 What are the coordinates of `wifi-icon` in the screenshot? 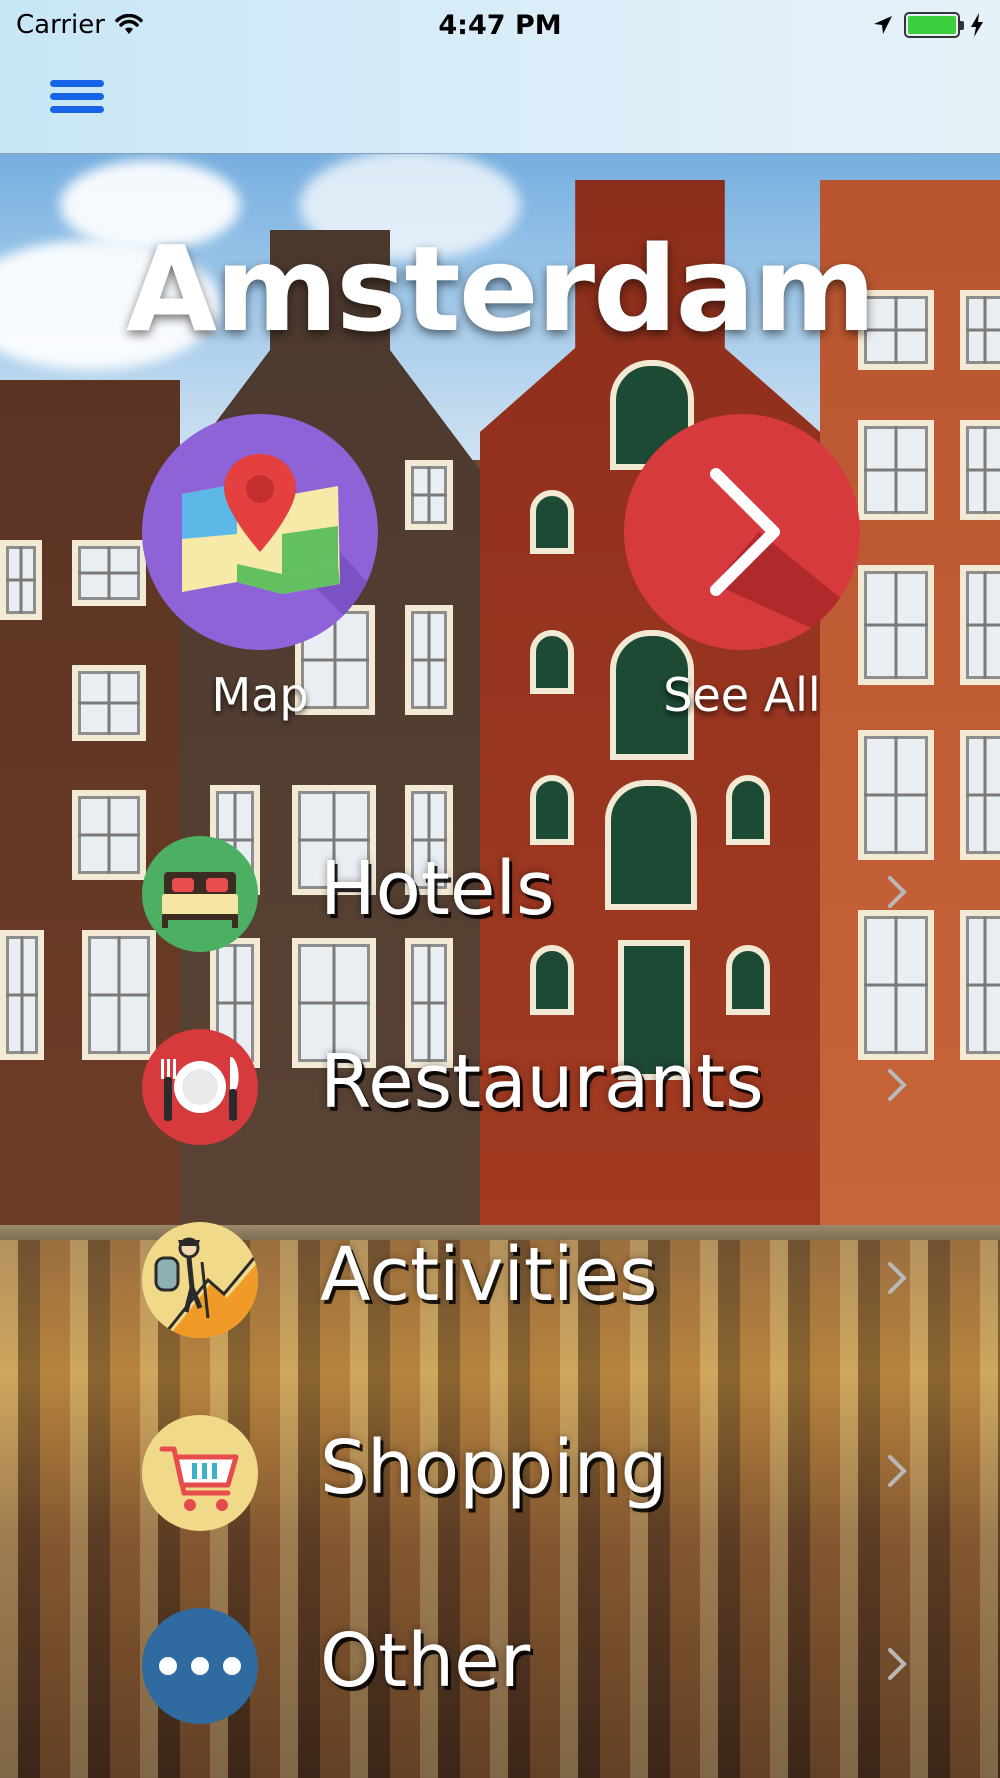 It's located at (129, 24).